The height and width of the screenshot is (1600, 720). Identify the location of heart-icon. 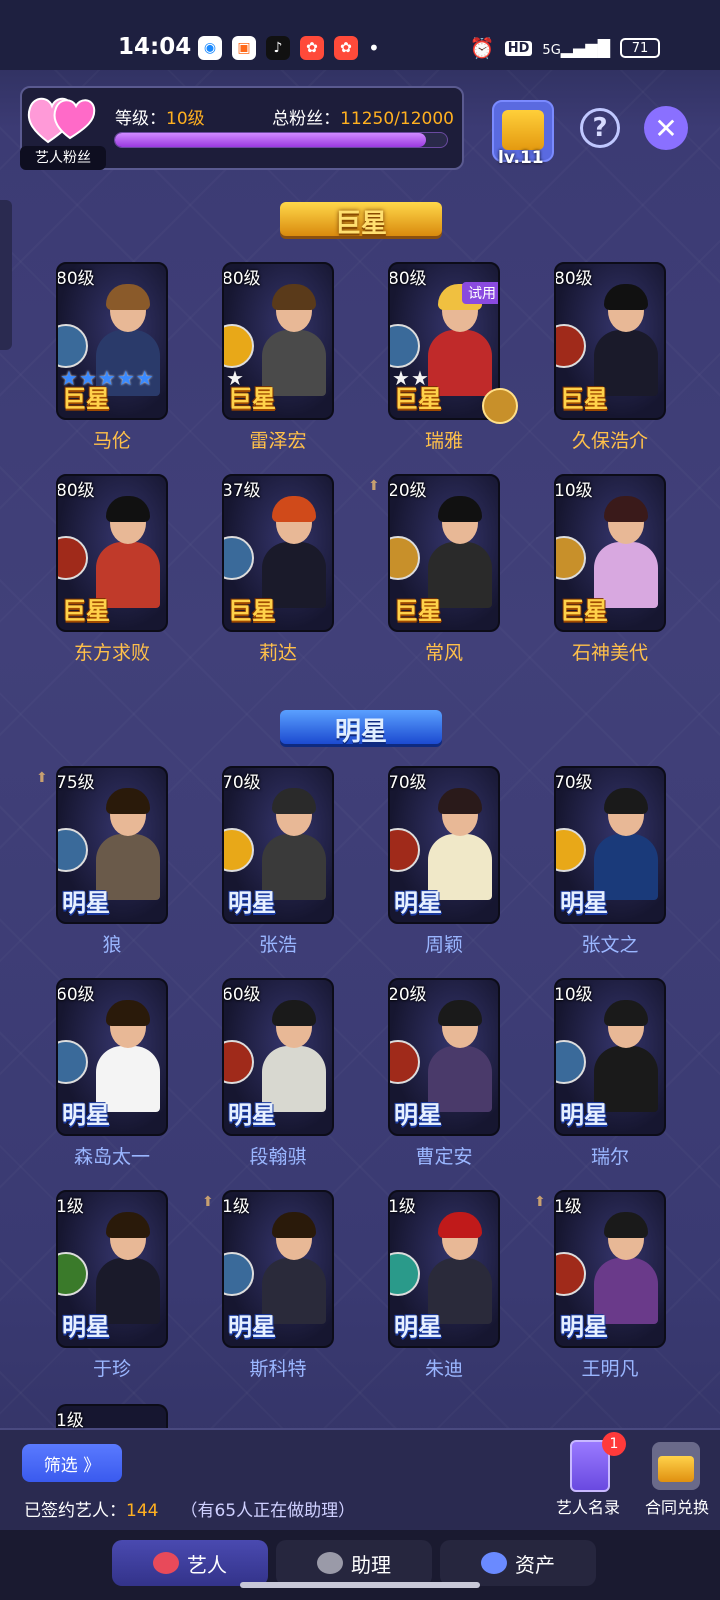
(61, 120).